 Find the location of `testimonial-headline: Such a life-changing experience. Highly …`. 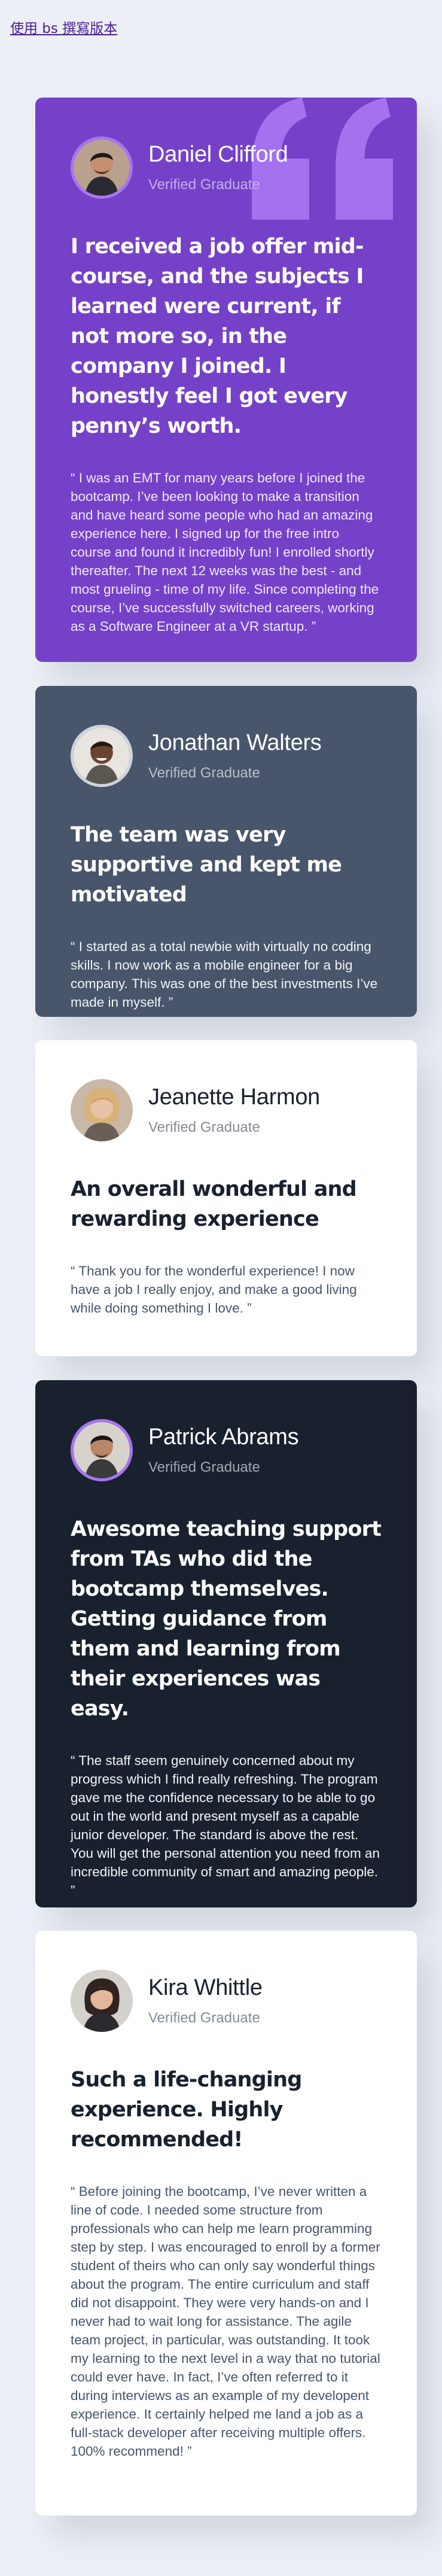

testimonial-headline: Such a life-changing experience. Highly … is located at coordinates (186, 2110).